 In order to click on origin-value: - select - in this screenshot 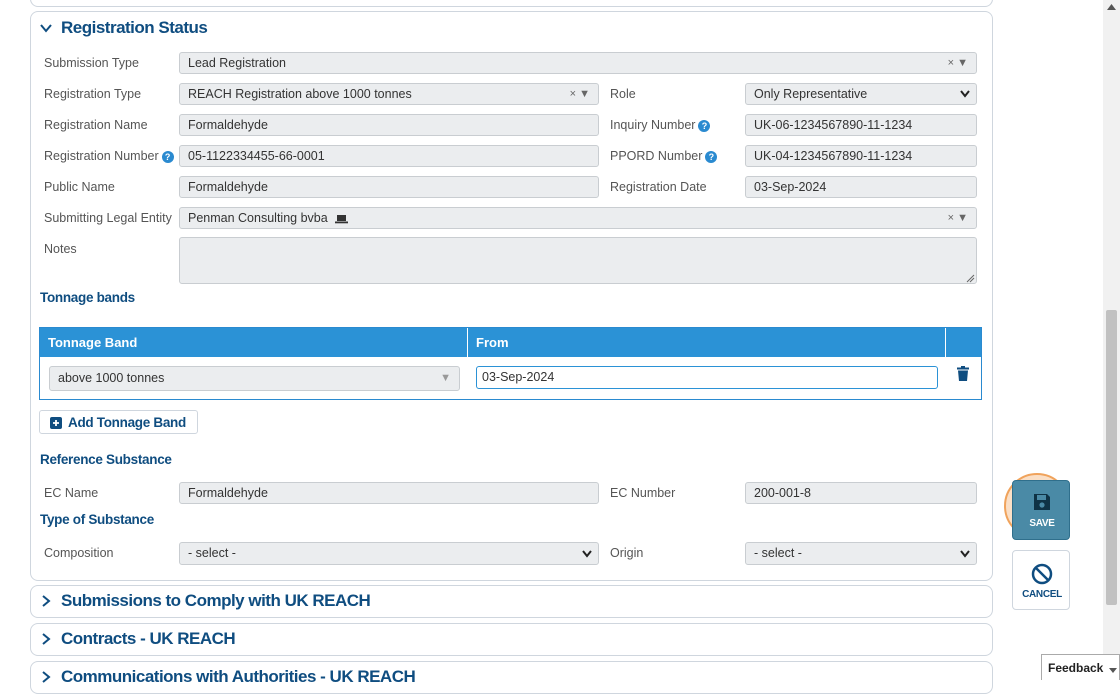, I will do `click(778, 553)`.